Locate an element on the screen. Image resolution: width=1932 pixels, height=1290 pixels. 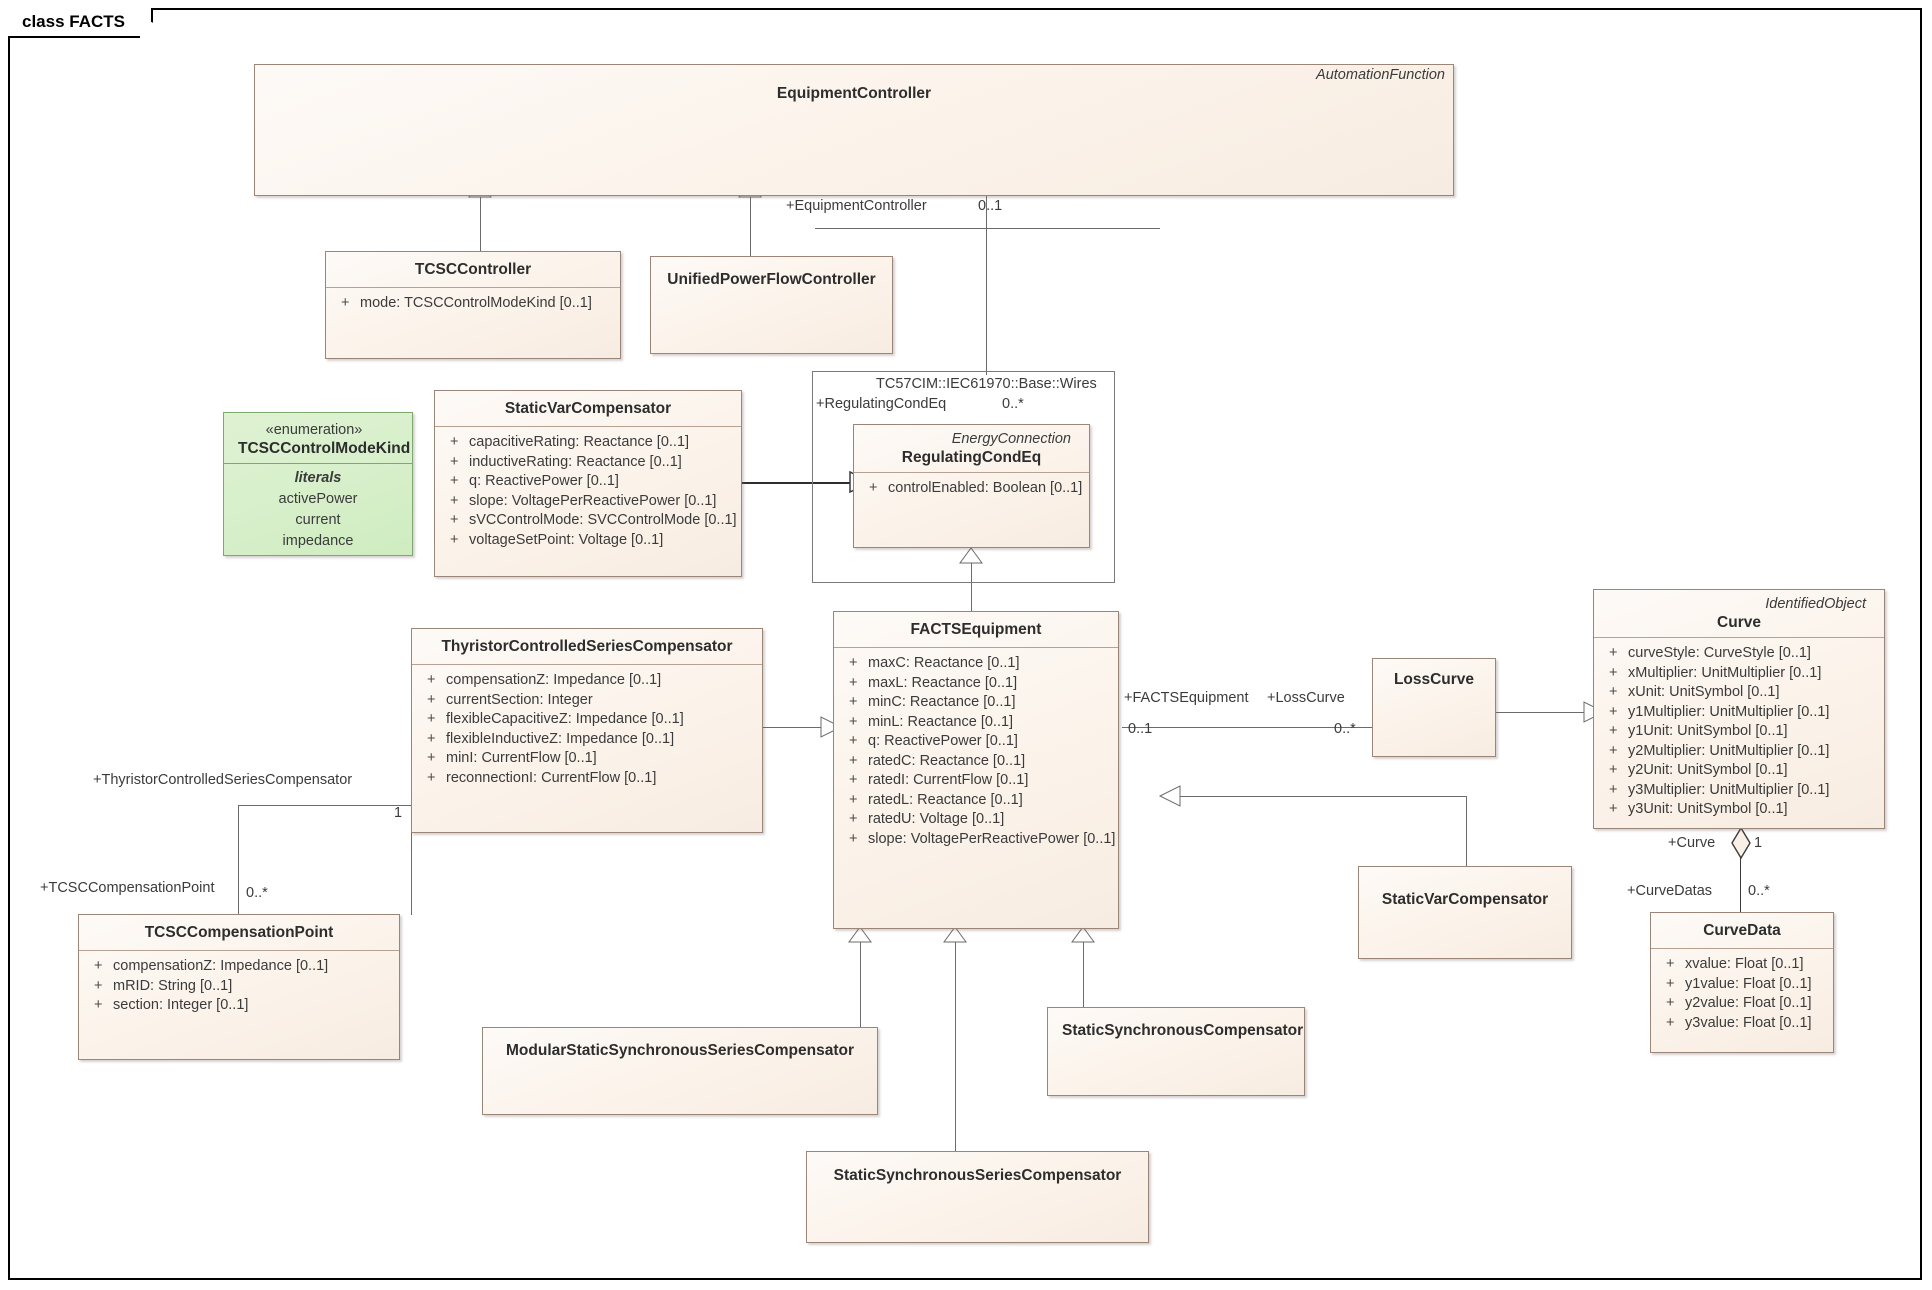
diagram-frame-tab-slant is located at coordinates (155, 23).